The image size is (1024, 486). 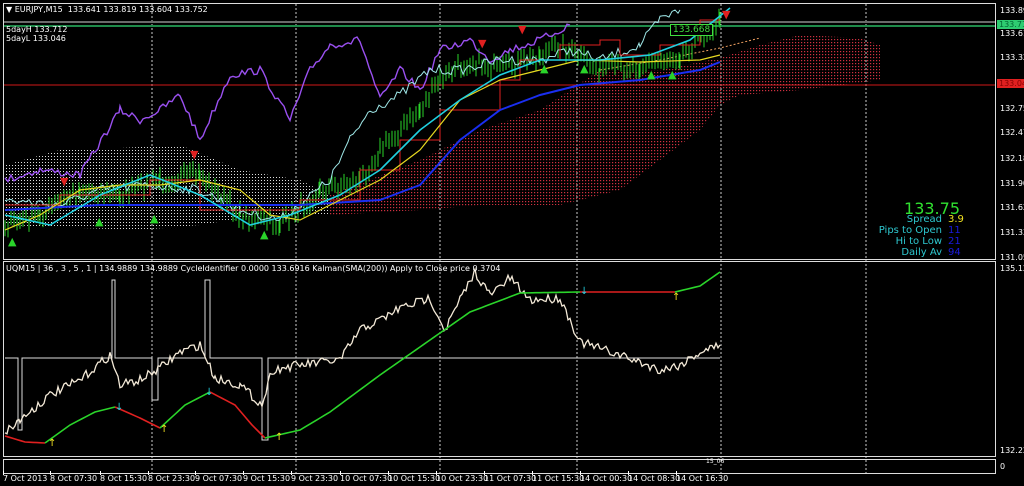 I want to click on five-day-high-label: 5dayH 133.712, so click(x=37, y=29).